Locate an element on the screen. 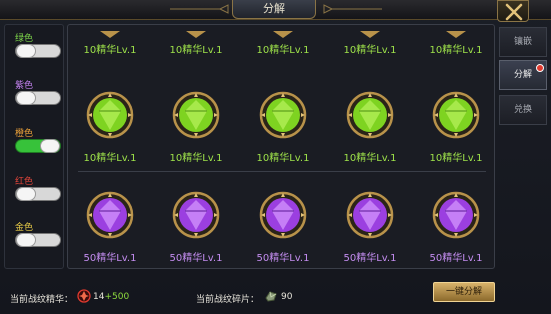 This screenshot has height=314, width=551. close-button is located at coordinates (513, 11).